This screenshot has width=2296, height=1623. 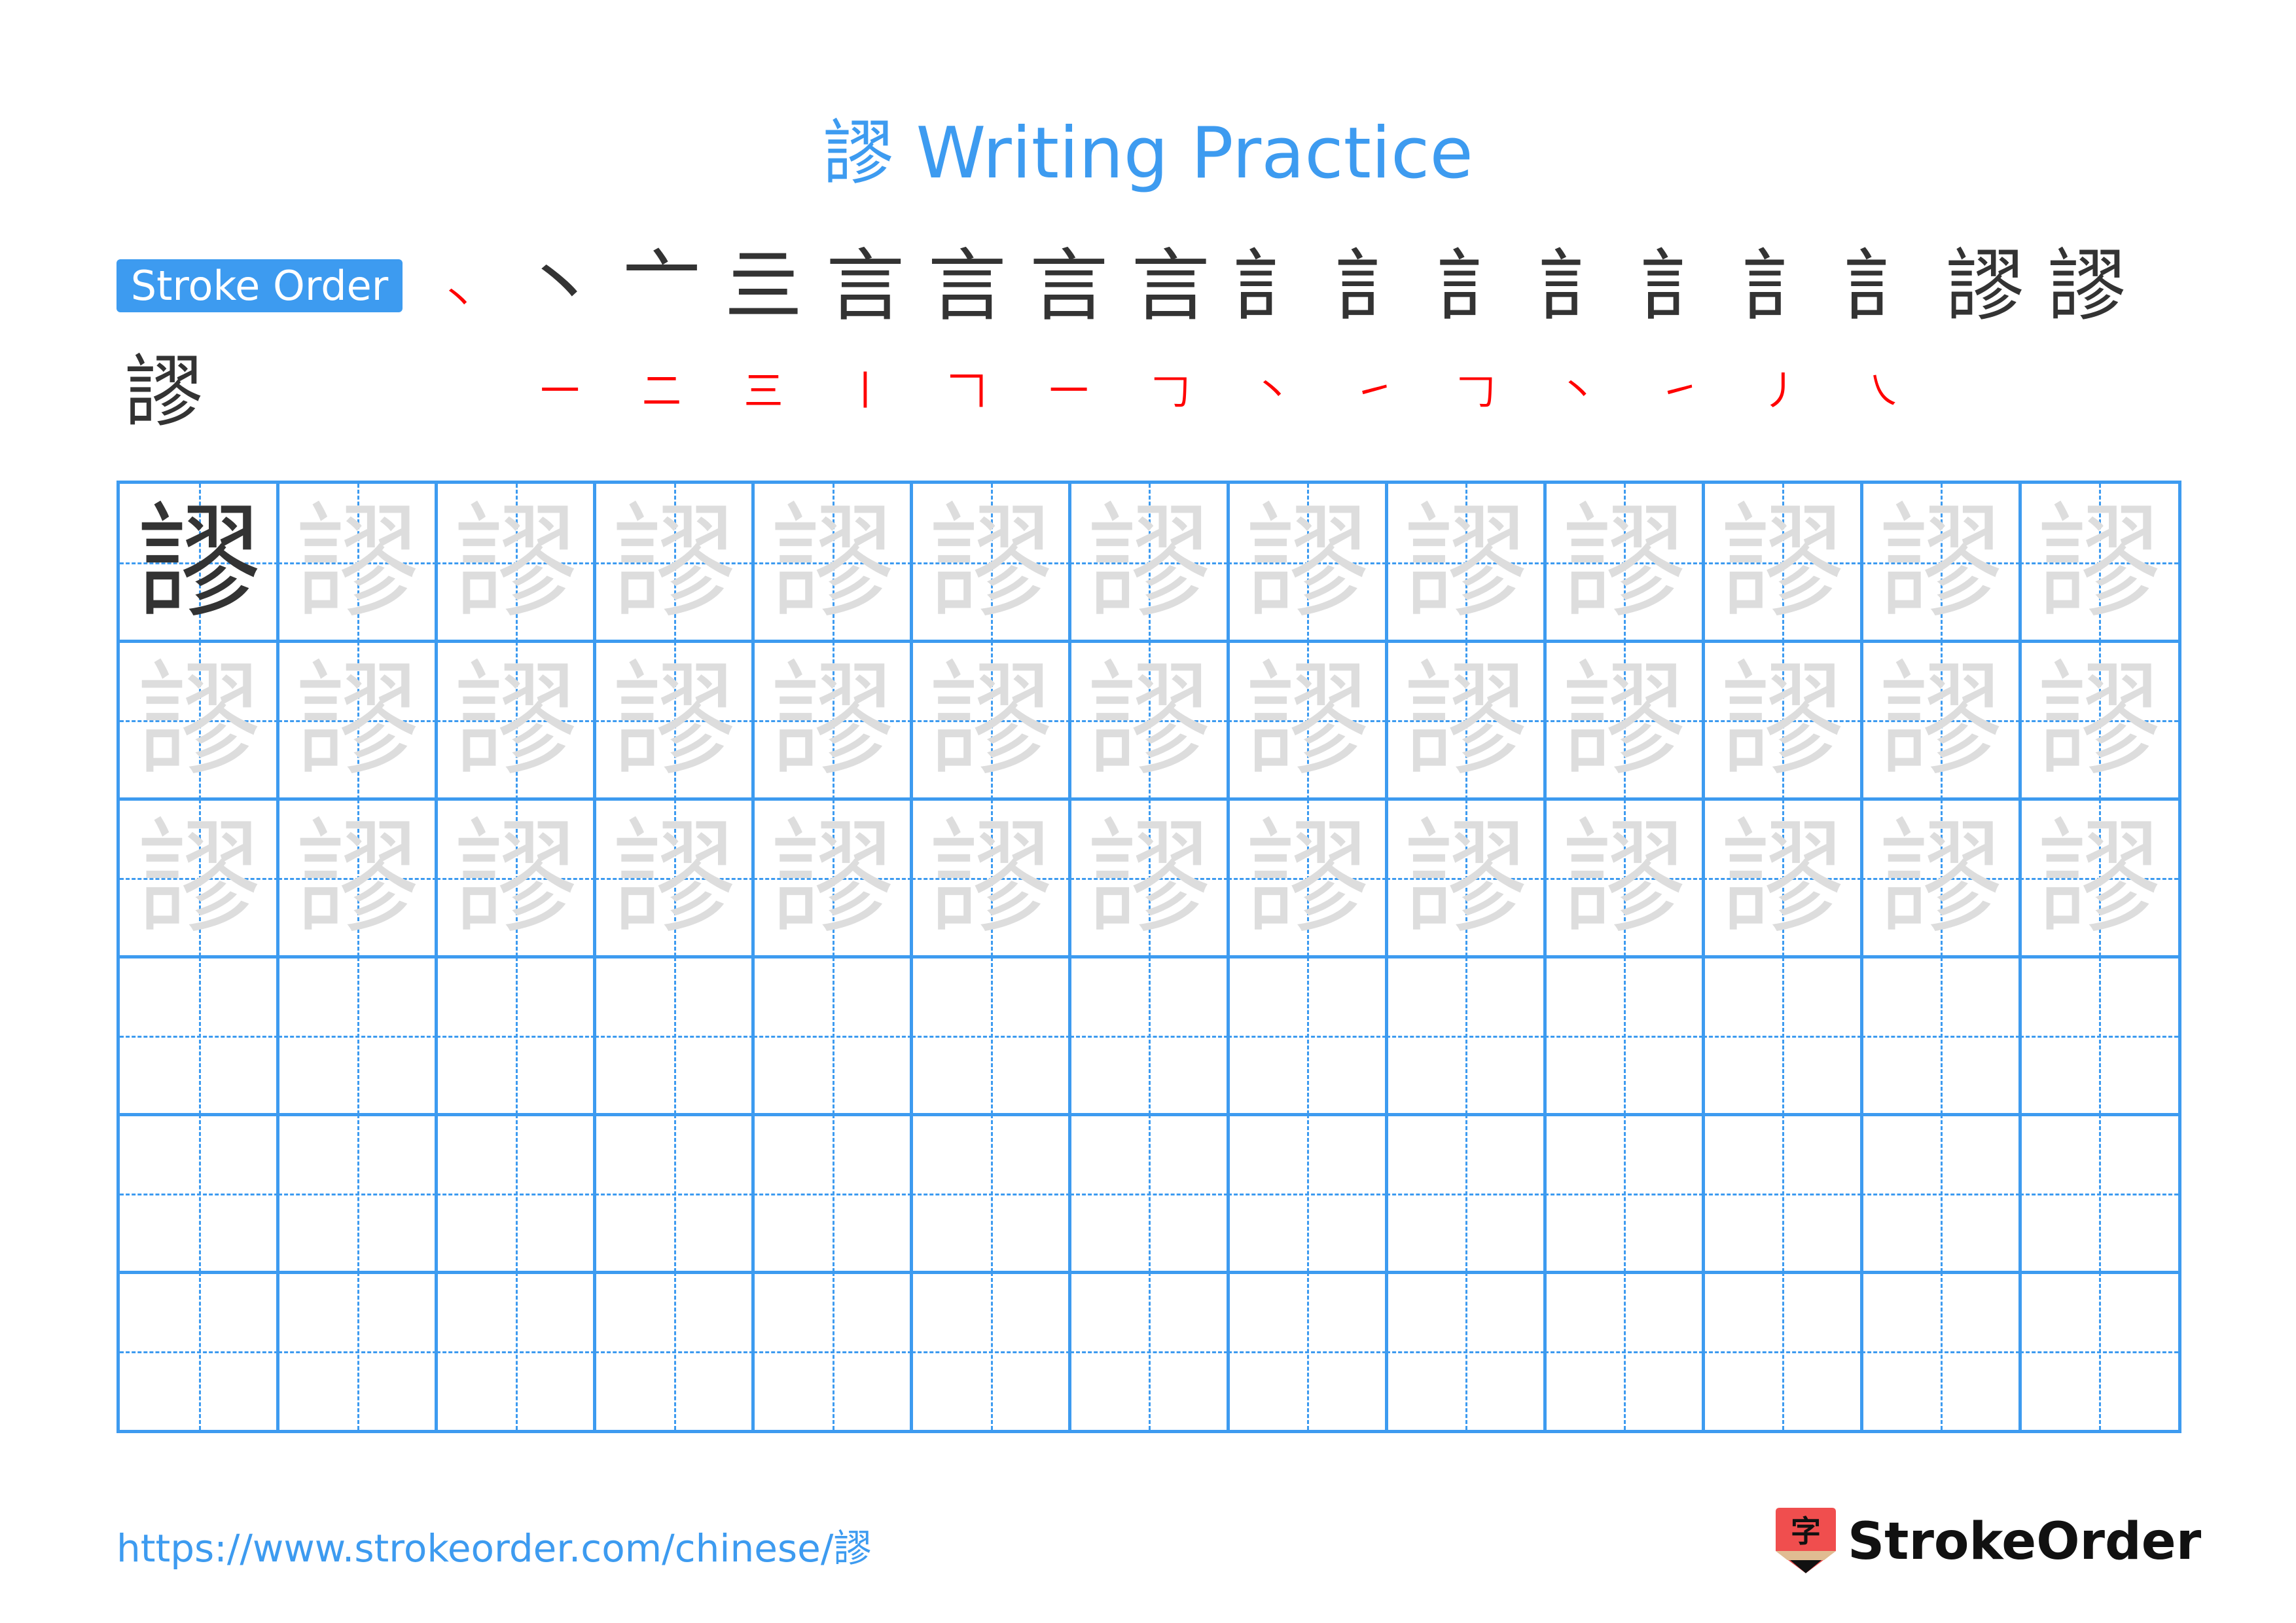 I want to click on stroke-step-3: 亠二, so click(x=662, y=327).